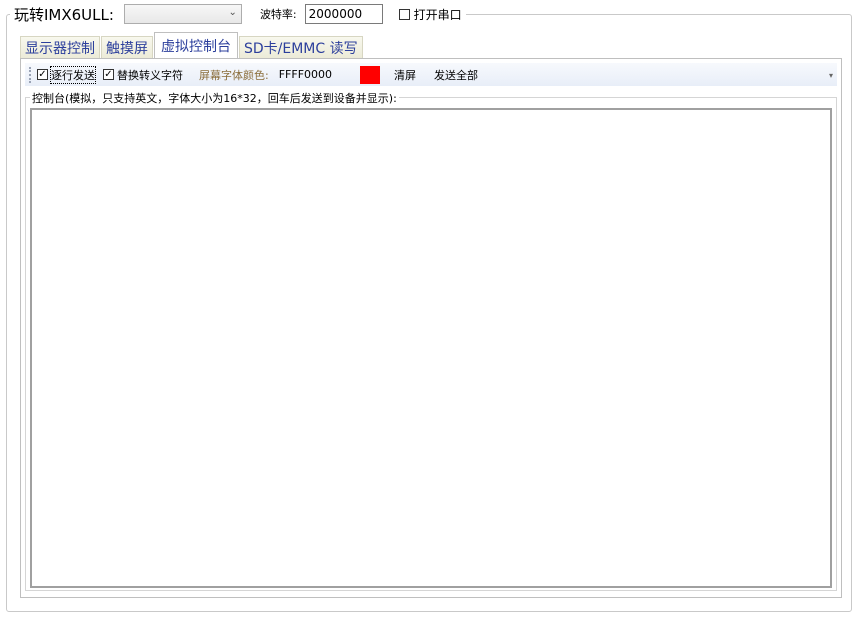 The height and width of the screenshot is (622, 860). Describe the element at coordinates (431, 74) in the screenshot. I see `console-toolbar: 逐行发送 替换转义字符 屏幕字体颜色: FFFF0000 清屏 发送全部 ▾` at that location.